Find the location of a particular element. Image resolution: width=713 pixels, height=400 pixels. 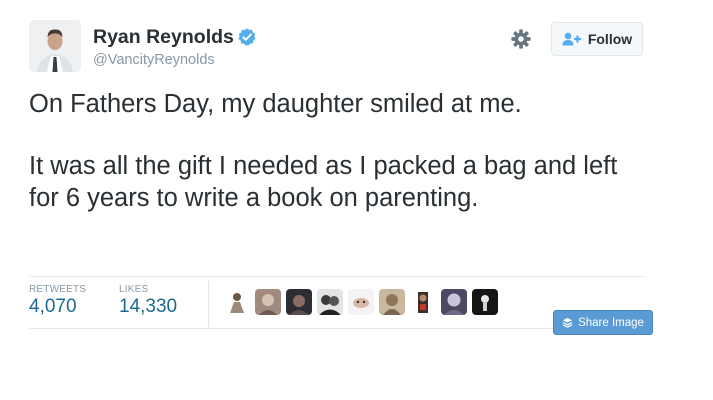

profile-photo-icon is located at coordinates (55, 46).